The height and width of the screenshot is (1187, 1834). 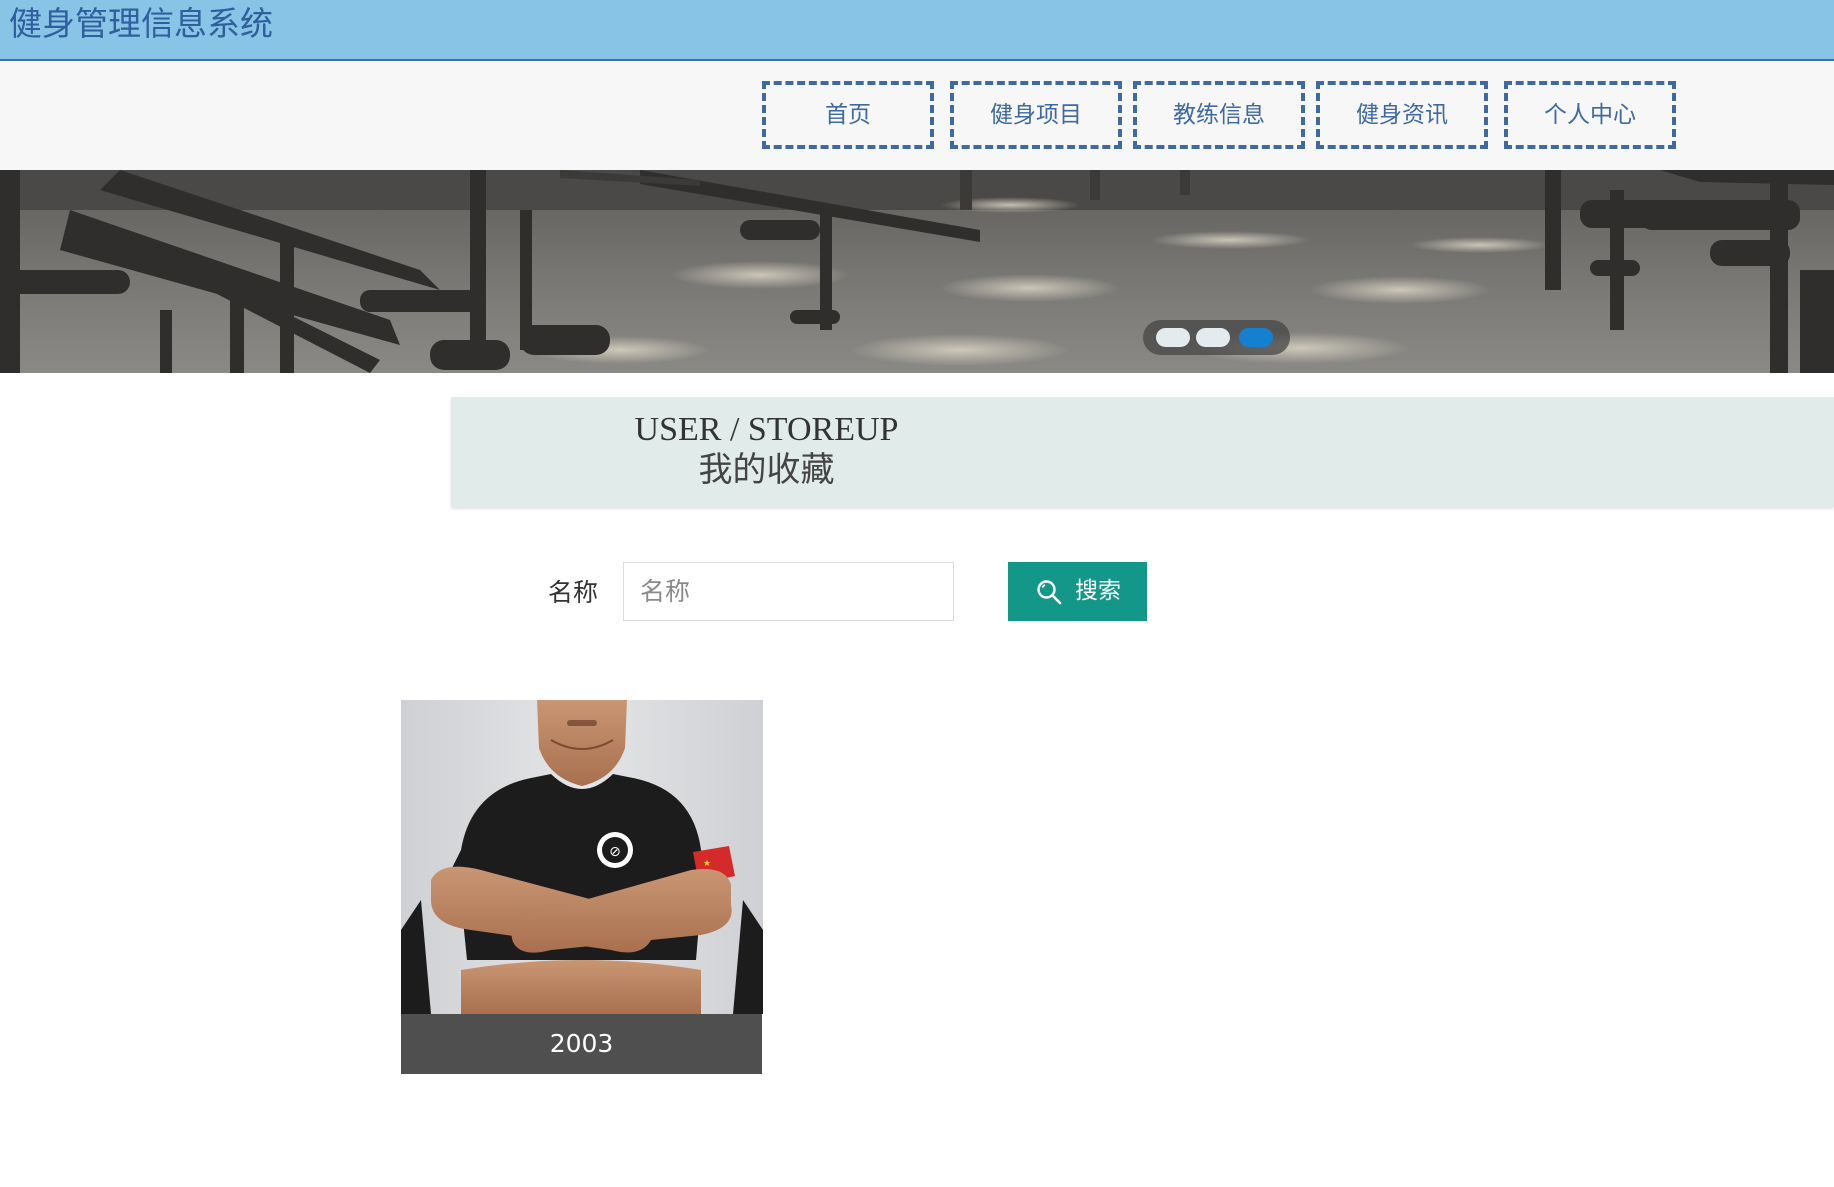 What do you see at coordinates (1219, 115) in the screenshot?
I see `nav-item-coach-info: 教练信息` at bounding box center [1219, 115].